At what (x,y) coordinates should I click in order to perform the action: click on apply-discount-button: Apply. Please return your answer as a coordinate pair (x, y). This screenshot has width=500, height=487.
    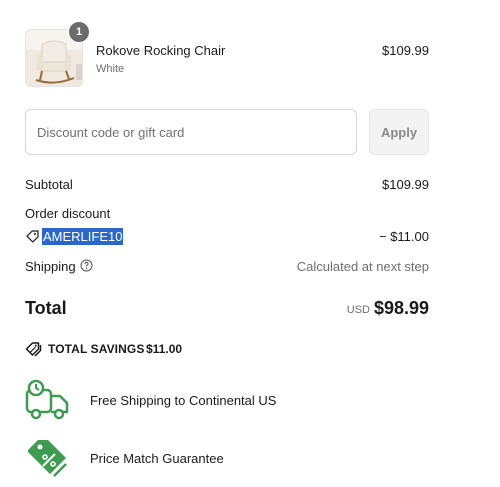
    Looking at the image, I should click on (399, 132).